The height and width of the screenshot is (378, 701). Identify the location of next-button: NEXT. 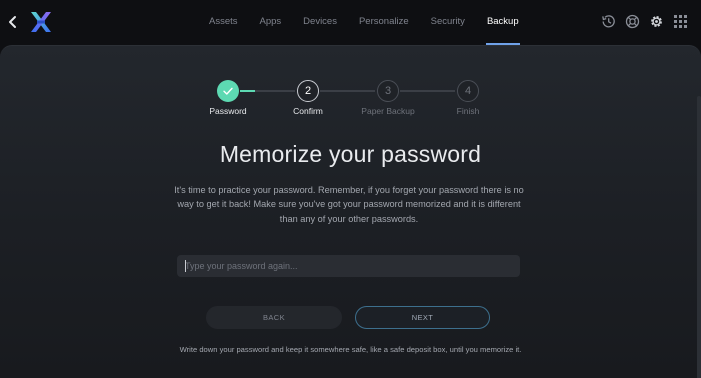
(422, 317).